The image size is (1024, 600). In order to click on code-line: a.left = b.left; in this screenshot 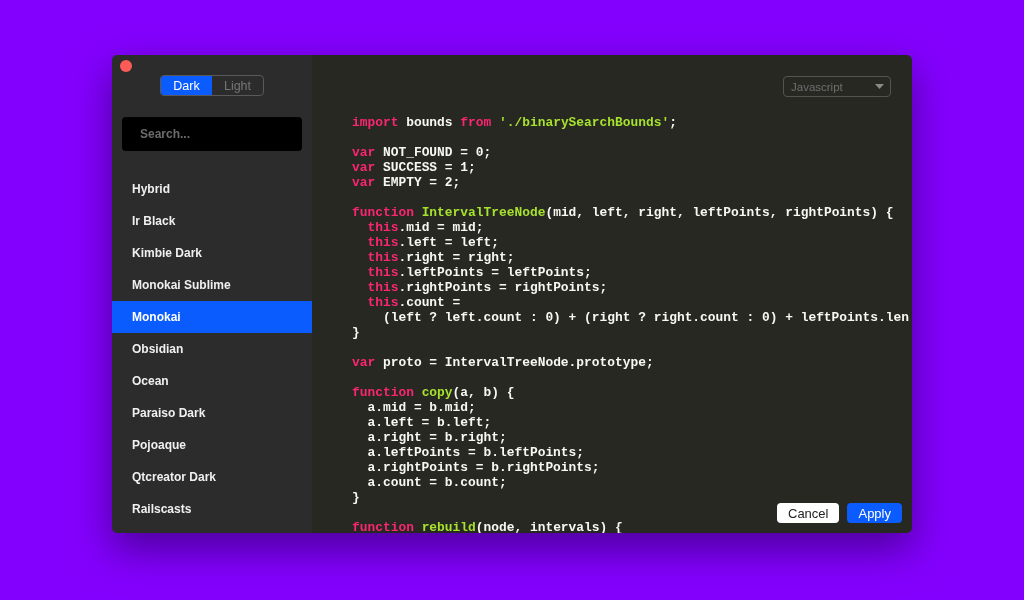, I will do `click(429, 422)`.